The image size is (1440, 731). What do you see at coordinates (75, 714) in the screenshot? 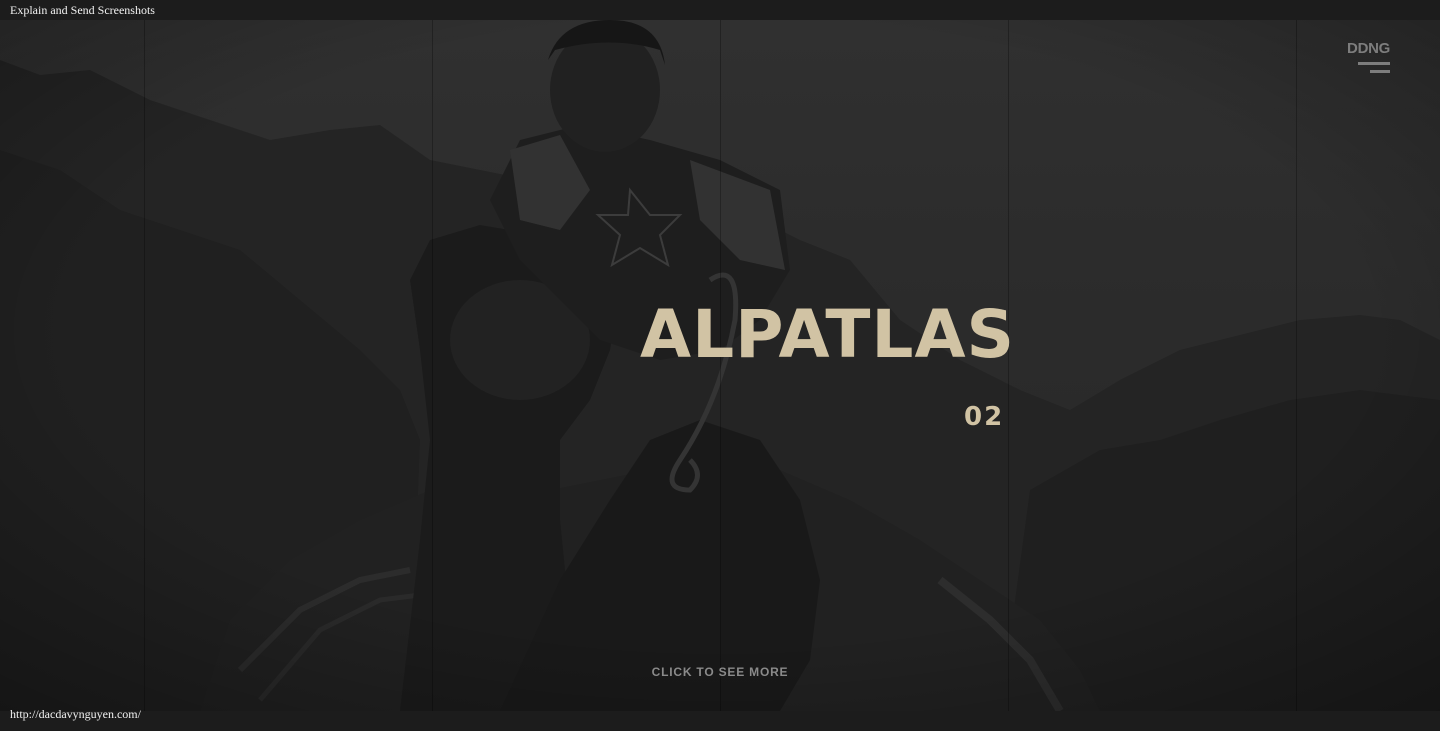
I see `page-url: http://dacdavynguyen.com/` at bounding box center [75, 714].